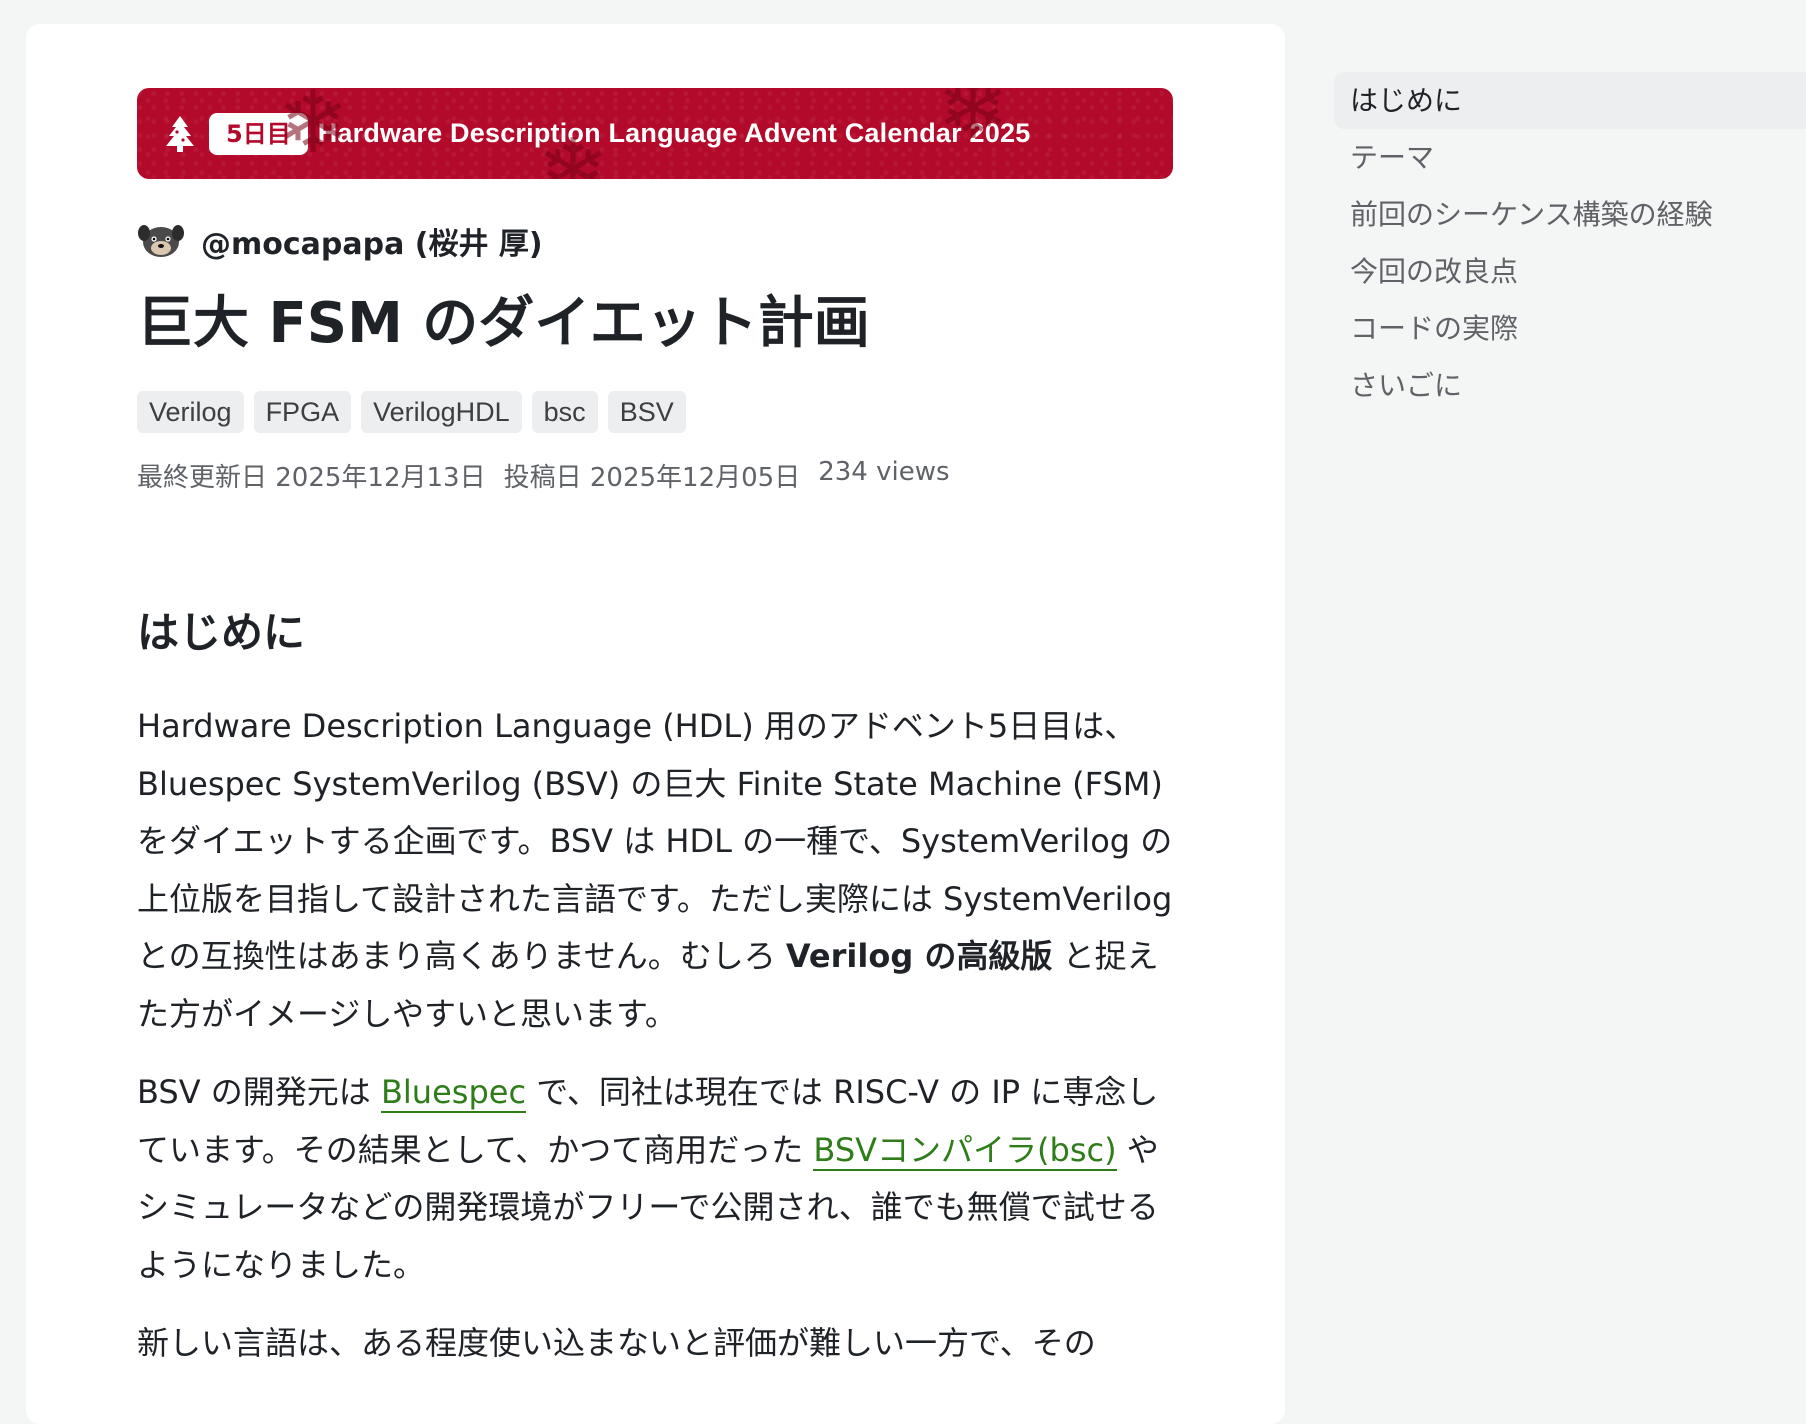 Image resolution: width=1806 pixels, height=1424 pixels. I want to click on author-row: @mocapapa (桜井 厚), so click(655, 241).